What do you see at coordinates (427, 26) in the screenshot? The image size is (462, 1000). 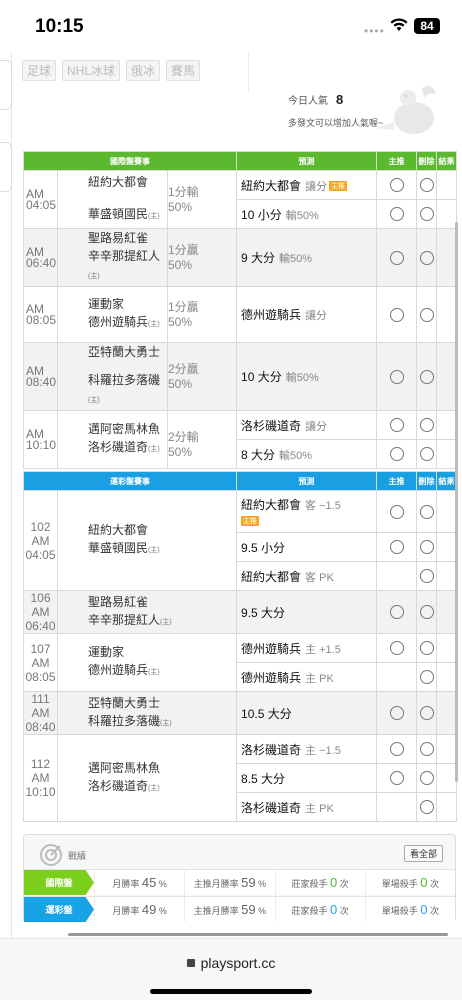 I see `battery-icon: 84` at bounding box center [427, 26].